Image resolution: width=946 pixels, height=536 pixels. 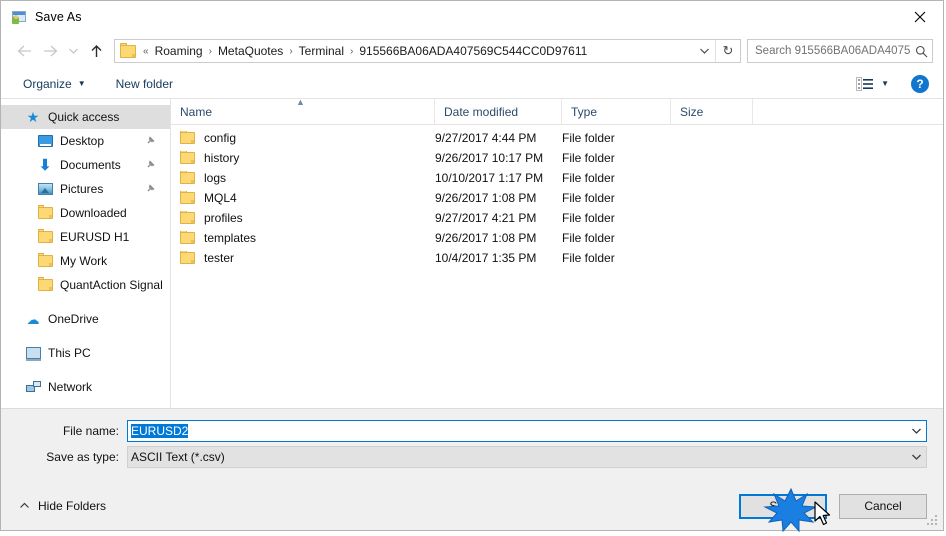 I want to click on save-as-type-select: ASCII Text (*.csv), so click(x=527, y=457).